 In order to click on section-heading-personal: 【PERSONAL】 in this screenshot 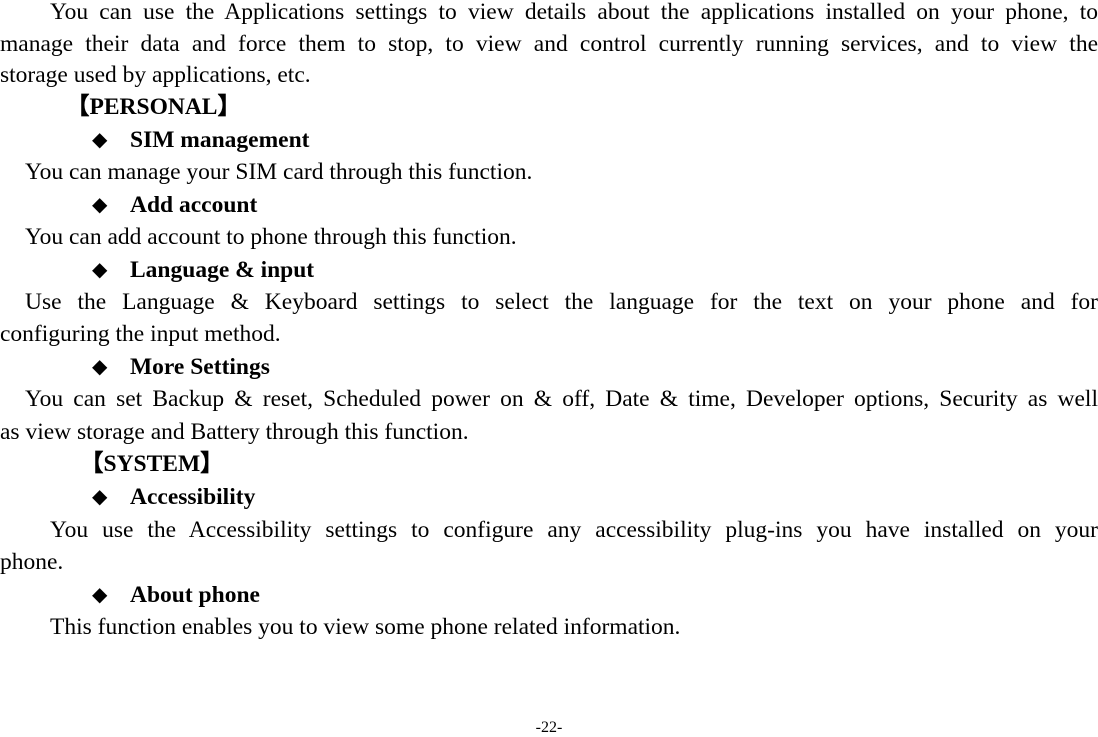, I will do `click(153, 107)`.